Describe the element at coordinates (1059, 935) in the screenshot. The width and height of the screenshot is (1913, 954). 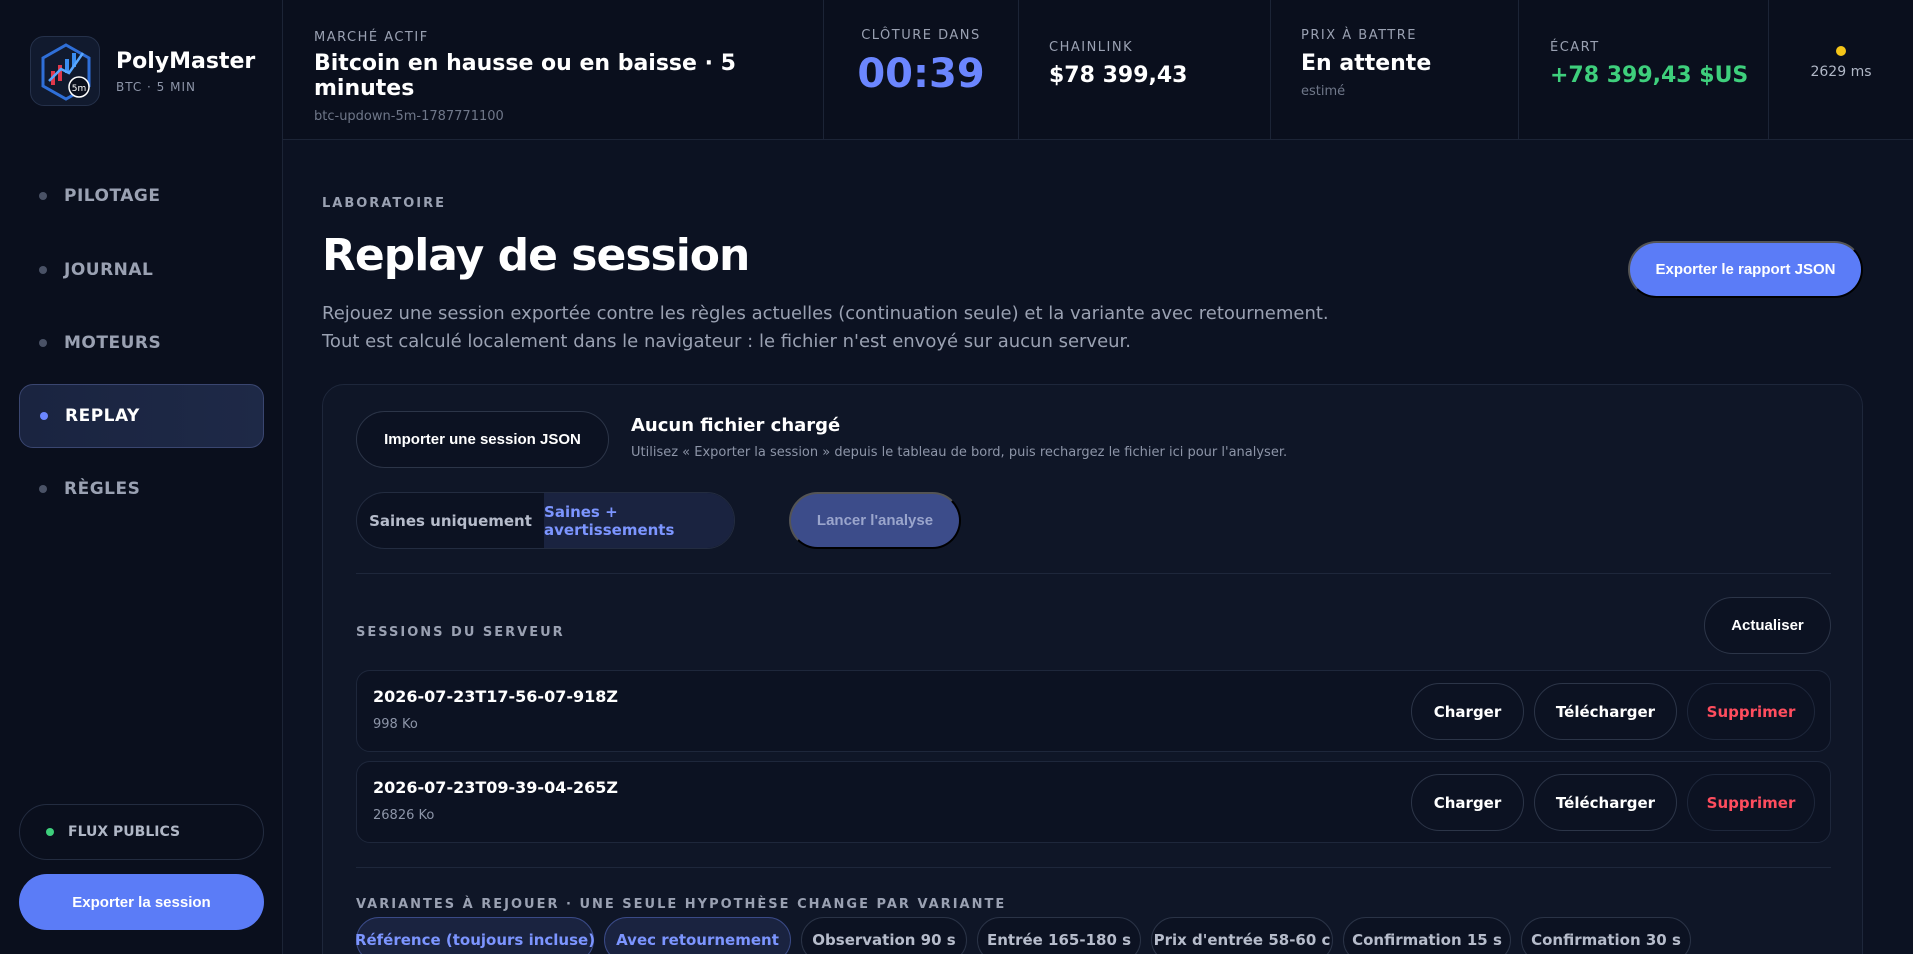
I see `variant-chip-entry-165-180s: Entrée 165-180 s` at that location.